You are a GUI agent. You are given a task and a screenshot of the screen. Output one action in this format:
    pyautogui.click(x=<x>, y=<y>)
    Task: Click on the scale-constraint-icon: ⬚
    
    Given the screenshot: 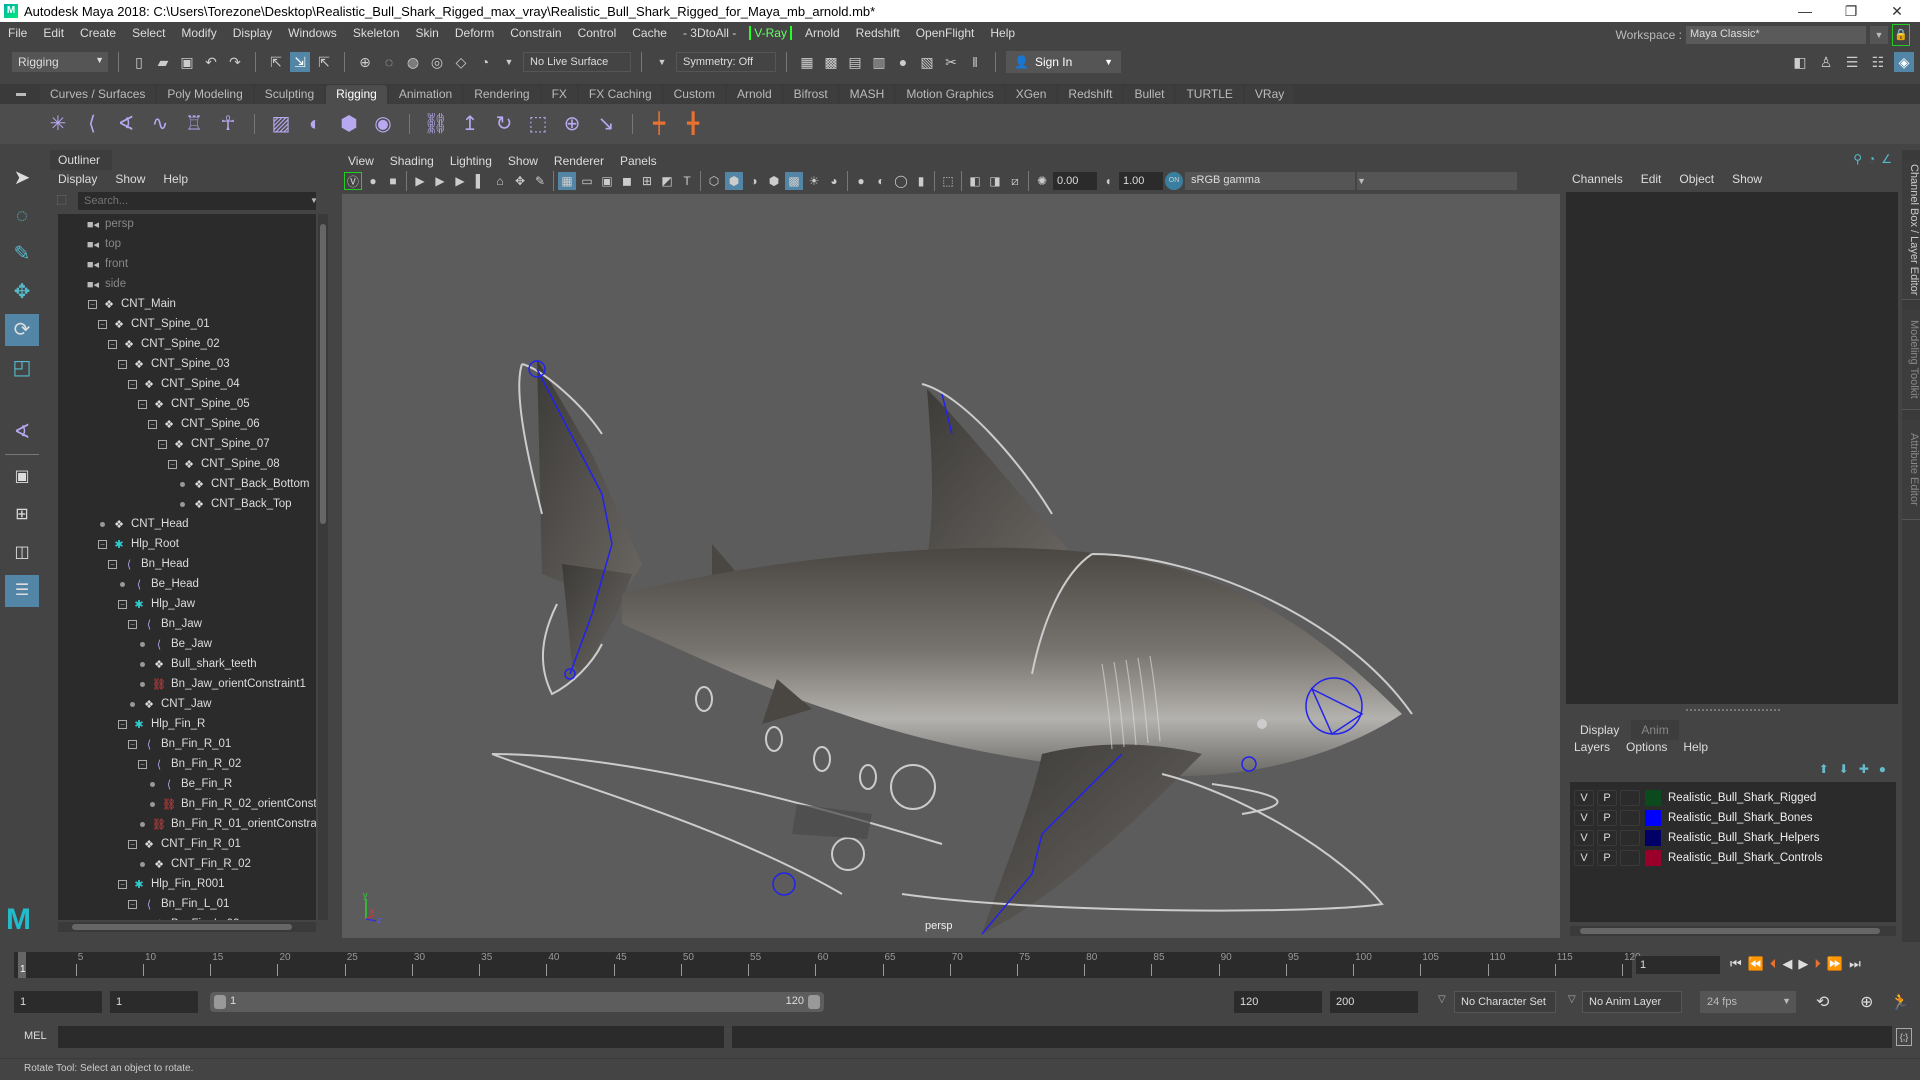 What is the action you would take?
    pyautogui.click(x=538, y=124)
    